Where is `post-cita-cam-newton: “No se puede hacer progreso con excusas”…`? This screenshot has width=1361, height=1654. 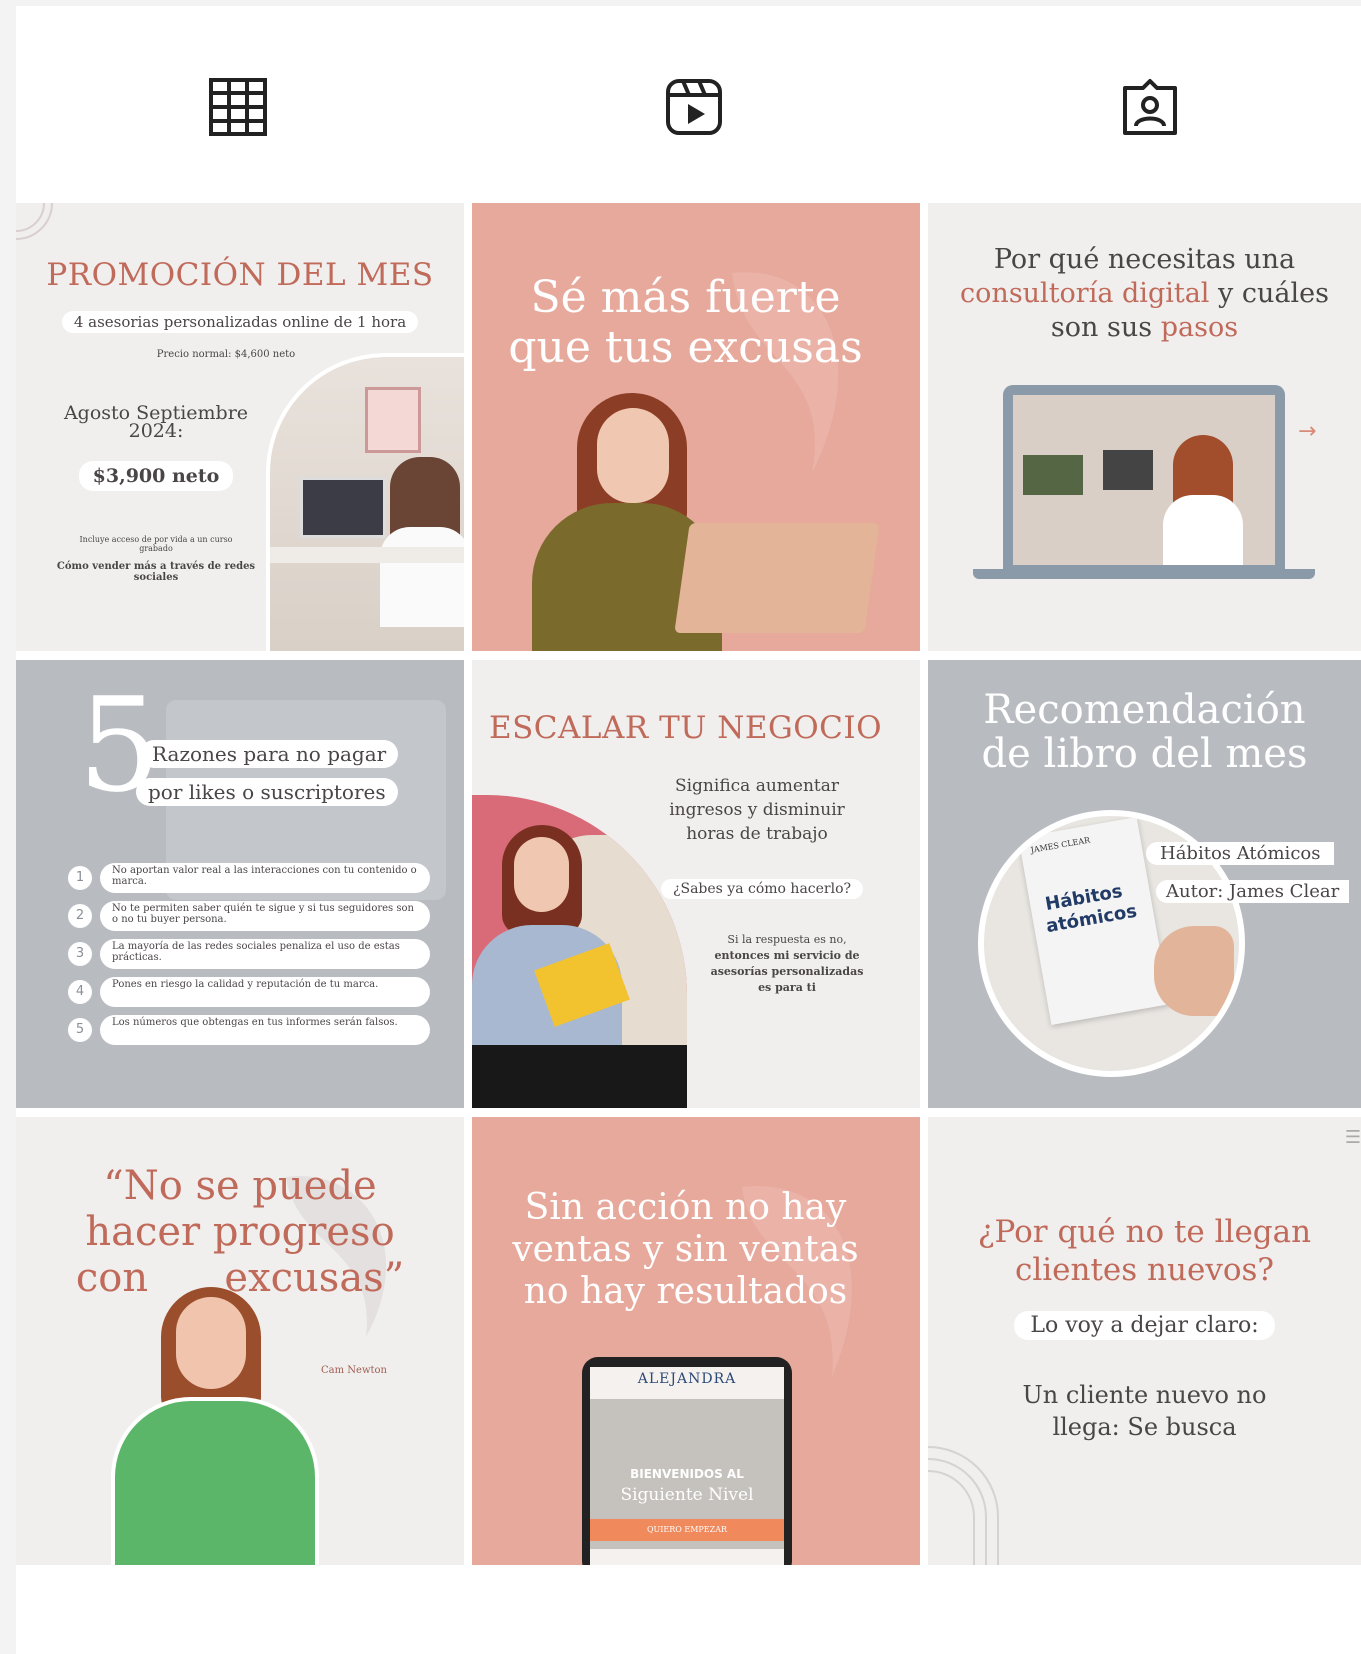
post-cita-cam-newton: “No se puede hacer progreso con excusas”… is located at coordinates (240, 1341).